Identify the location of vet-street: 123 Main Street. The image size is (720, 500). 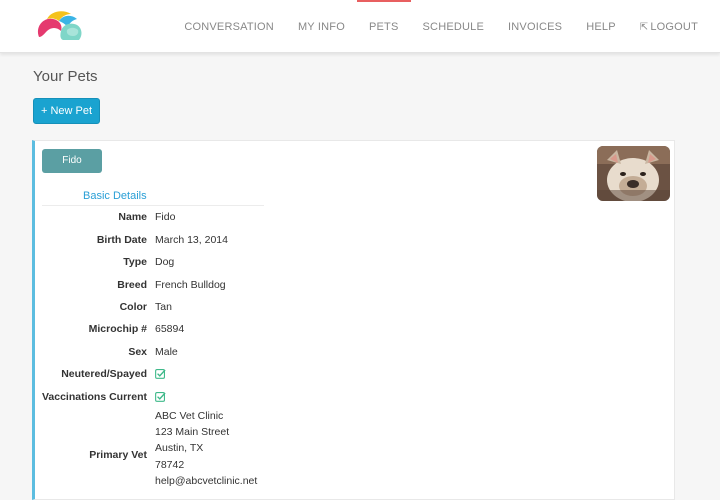
(192, 432).